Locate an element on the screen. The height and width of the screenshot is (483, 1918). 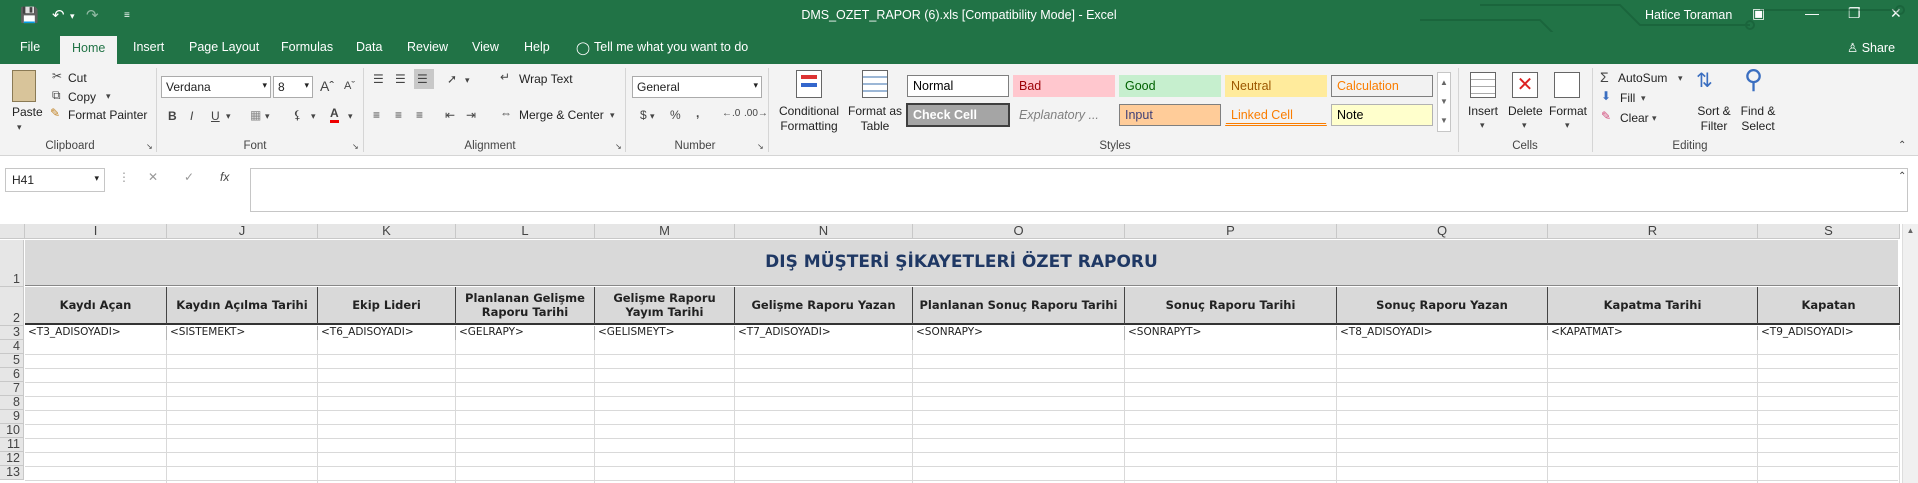
insert-function-icon: fx is located at coordinates (224, 177).